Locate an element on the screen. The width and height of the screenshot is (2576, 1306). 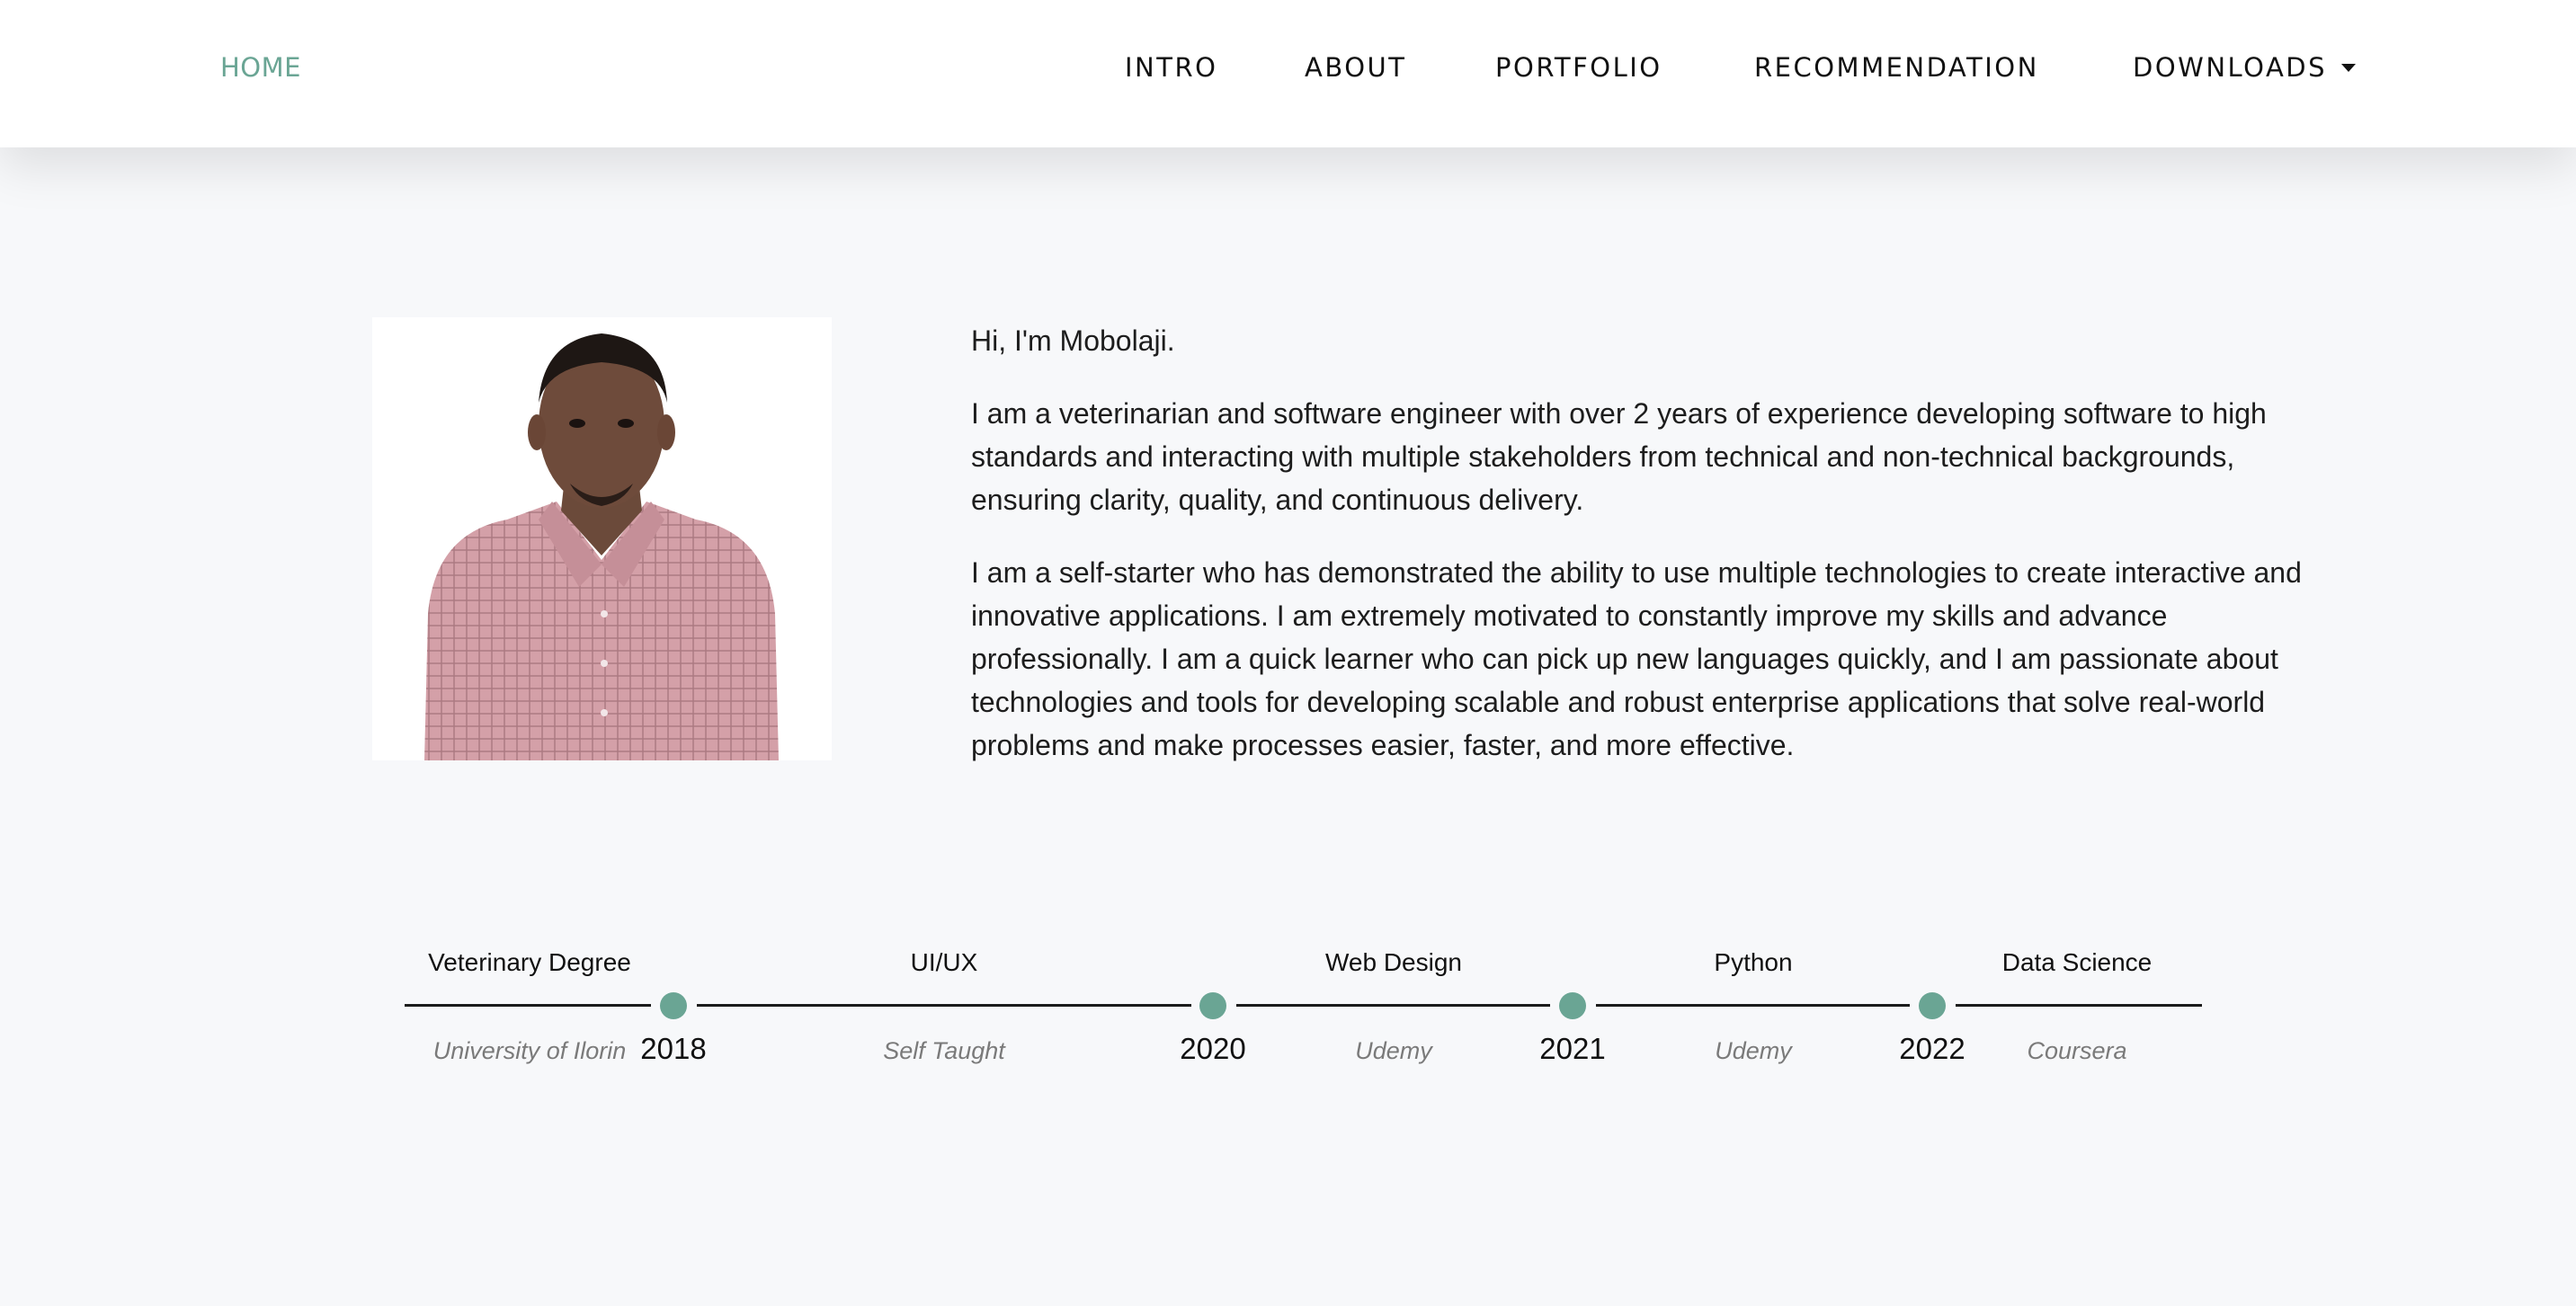
timeline-entry-title: Python is located at coordinates (1754, 962).